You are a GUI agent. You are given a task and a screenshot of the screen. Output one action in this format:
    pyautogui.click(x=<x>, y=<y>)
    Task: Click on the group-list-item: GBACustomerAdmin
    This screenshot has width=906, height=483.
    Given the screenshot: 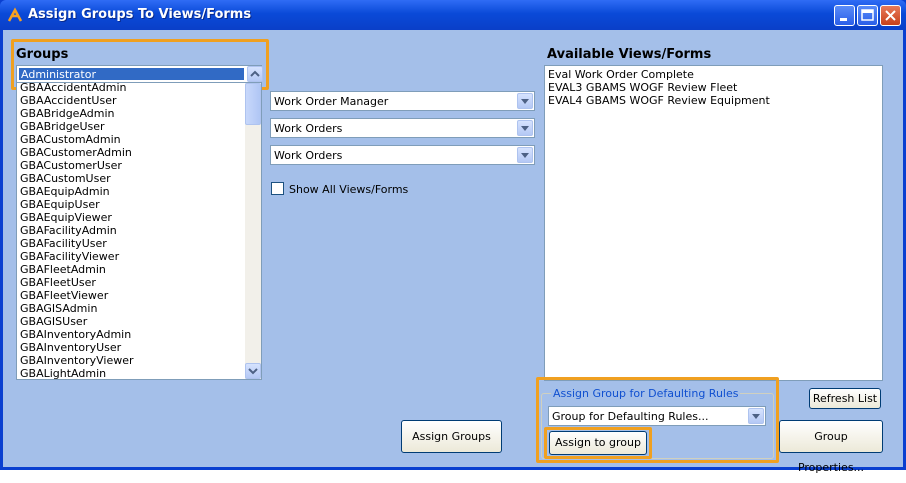 What is the action you would take?
    pyautogui.click(x=131, y=152)
    